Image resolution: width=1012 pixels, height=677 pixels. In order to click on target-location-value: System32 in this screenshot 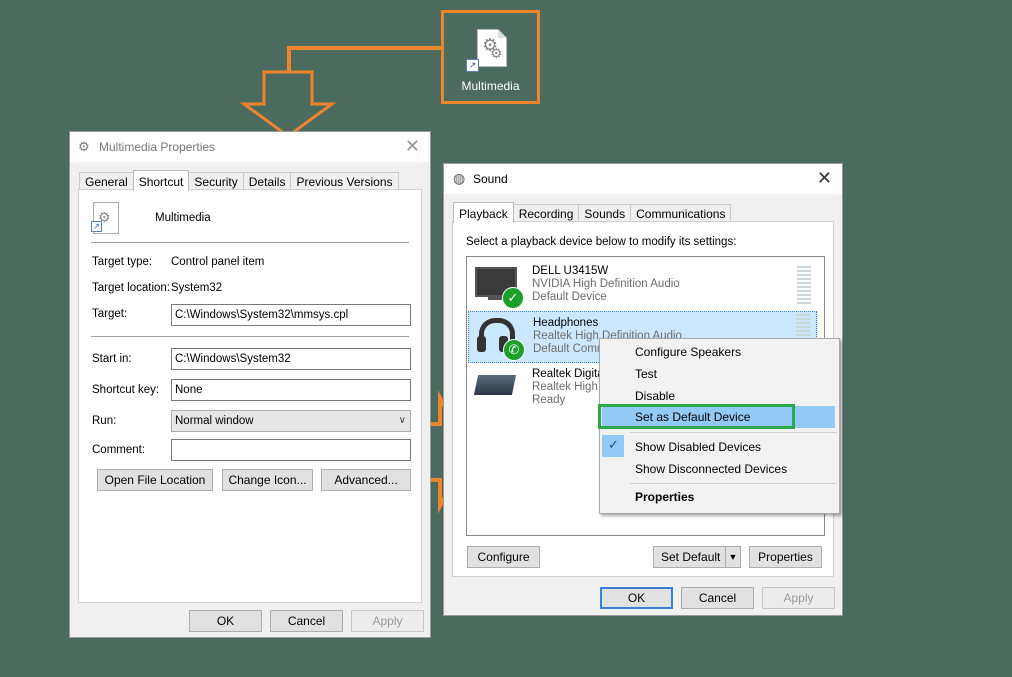, I will do `click(197, 288)`.